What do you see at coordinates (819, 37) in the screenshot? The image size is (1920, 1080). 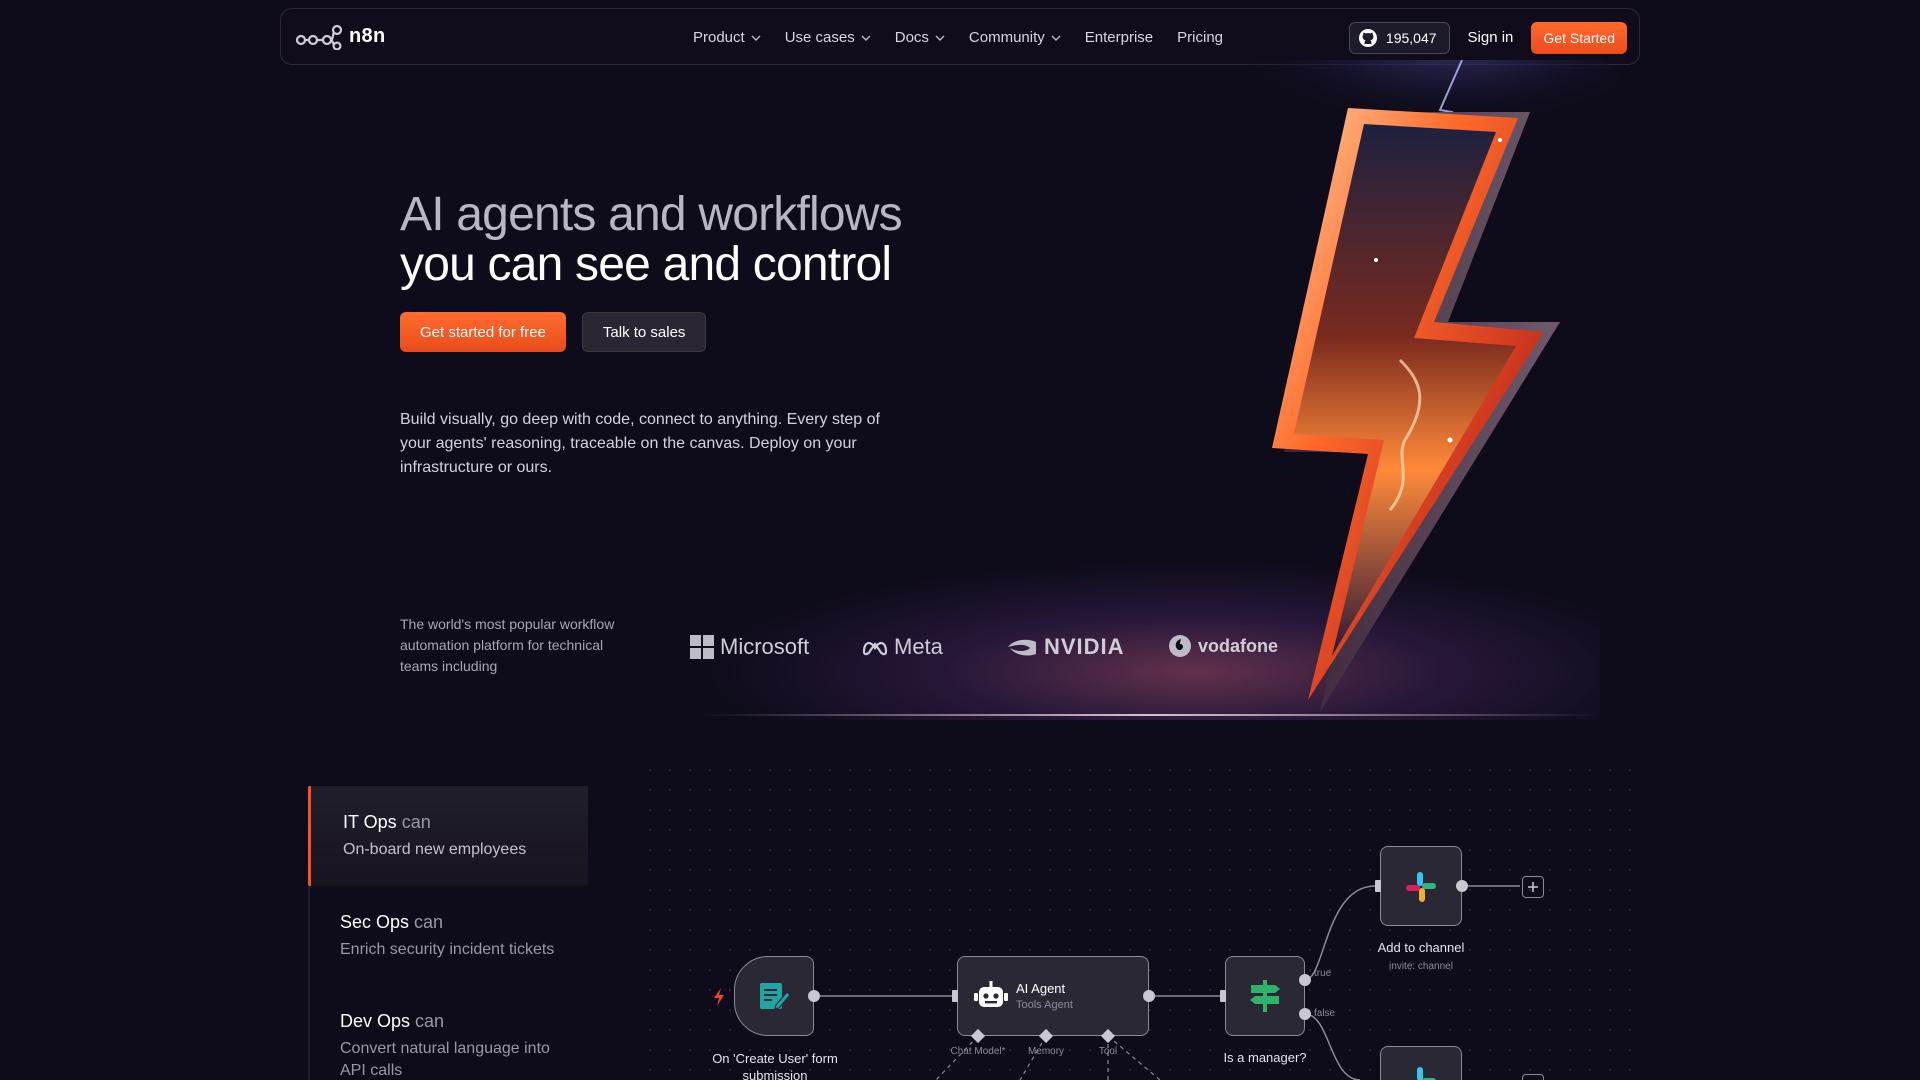 I see `nav-use-cases-label: Use cases` at bounding box center [819, 37].